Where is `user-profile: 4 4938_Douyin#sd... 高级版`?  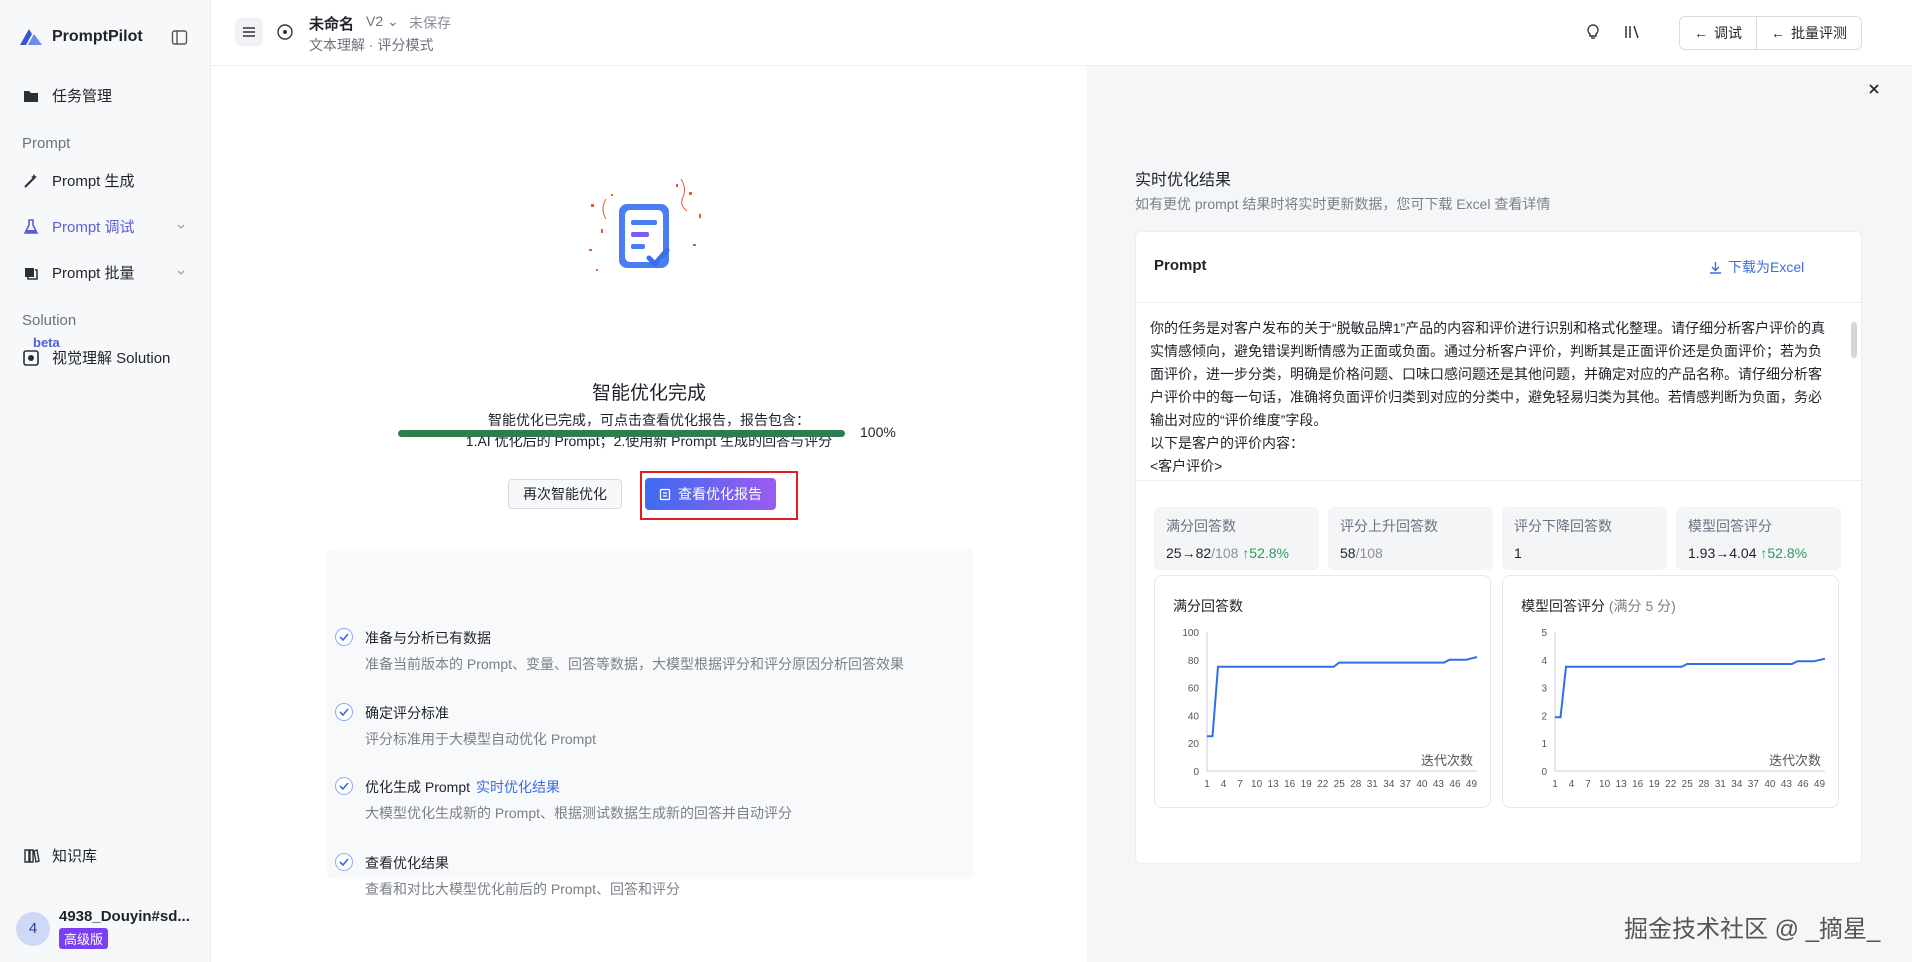
user-profile: 4 4938_Douyin#sd... 高级版 is located at coordinates (103, 928).